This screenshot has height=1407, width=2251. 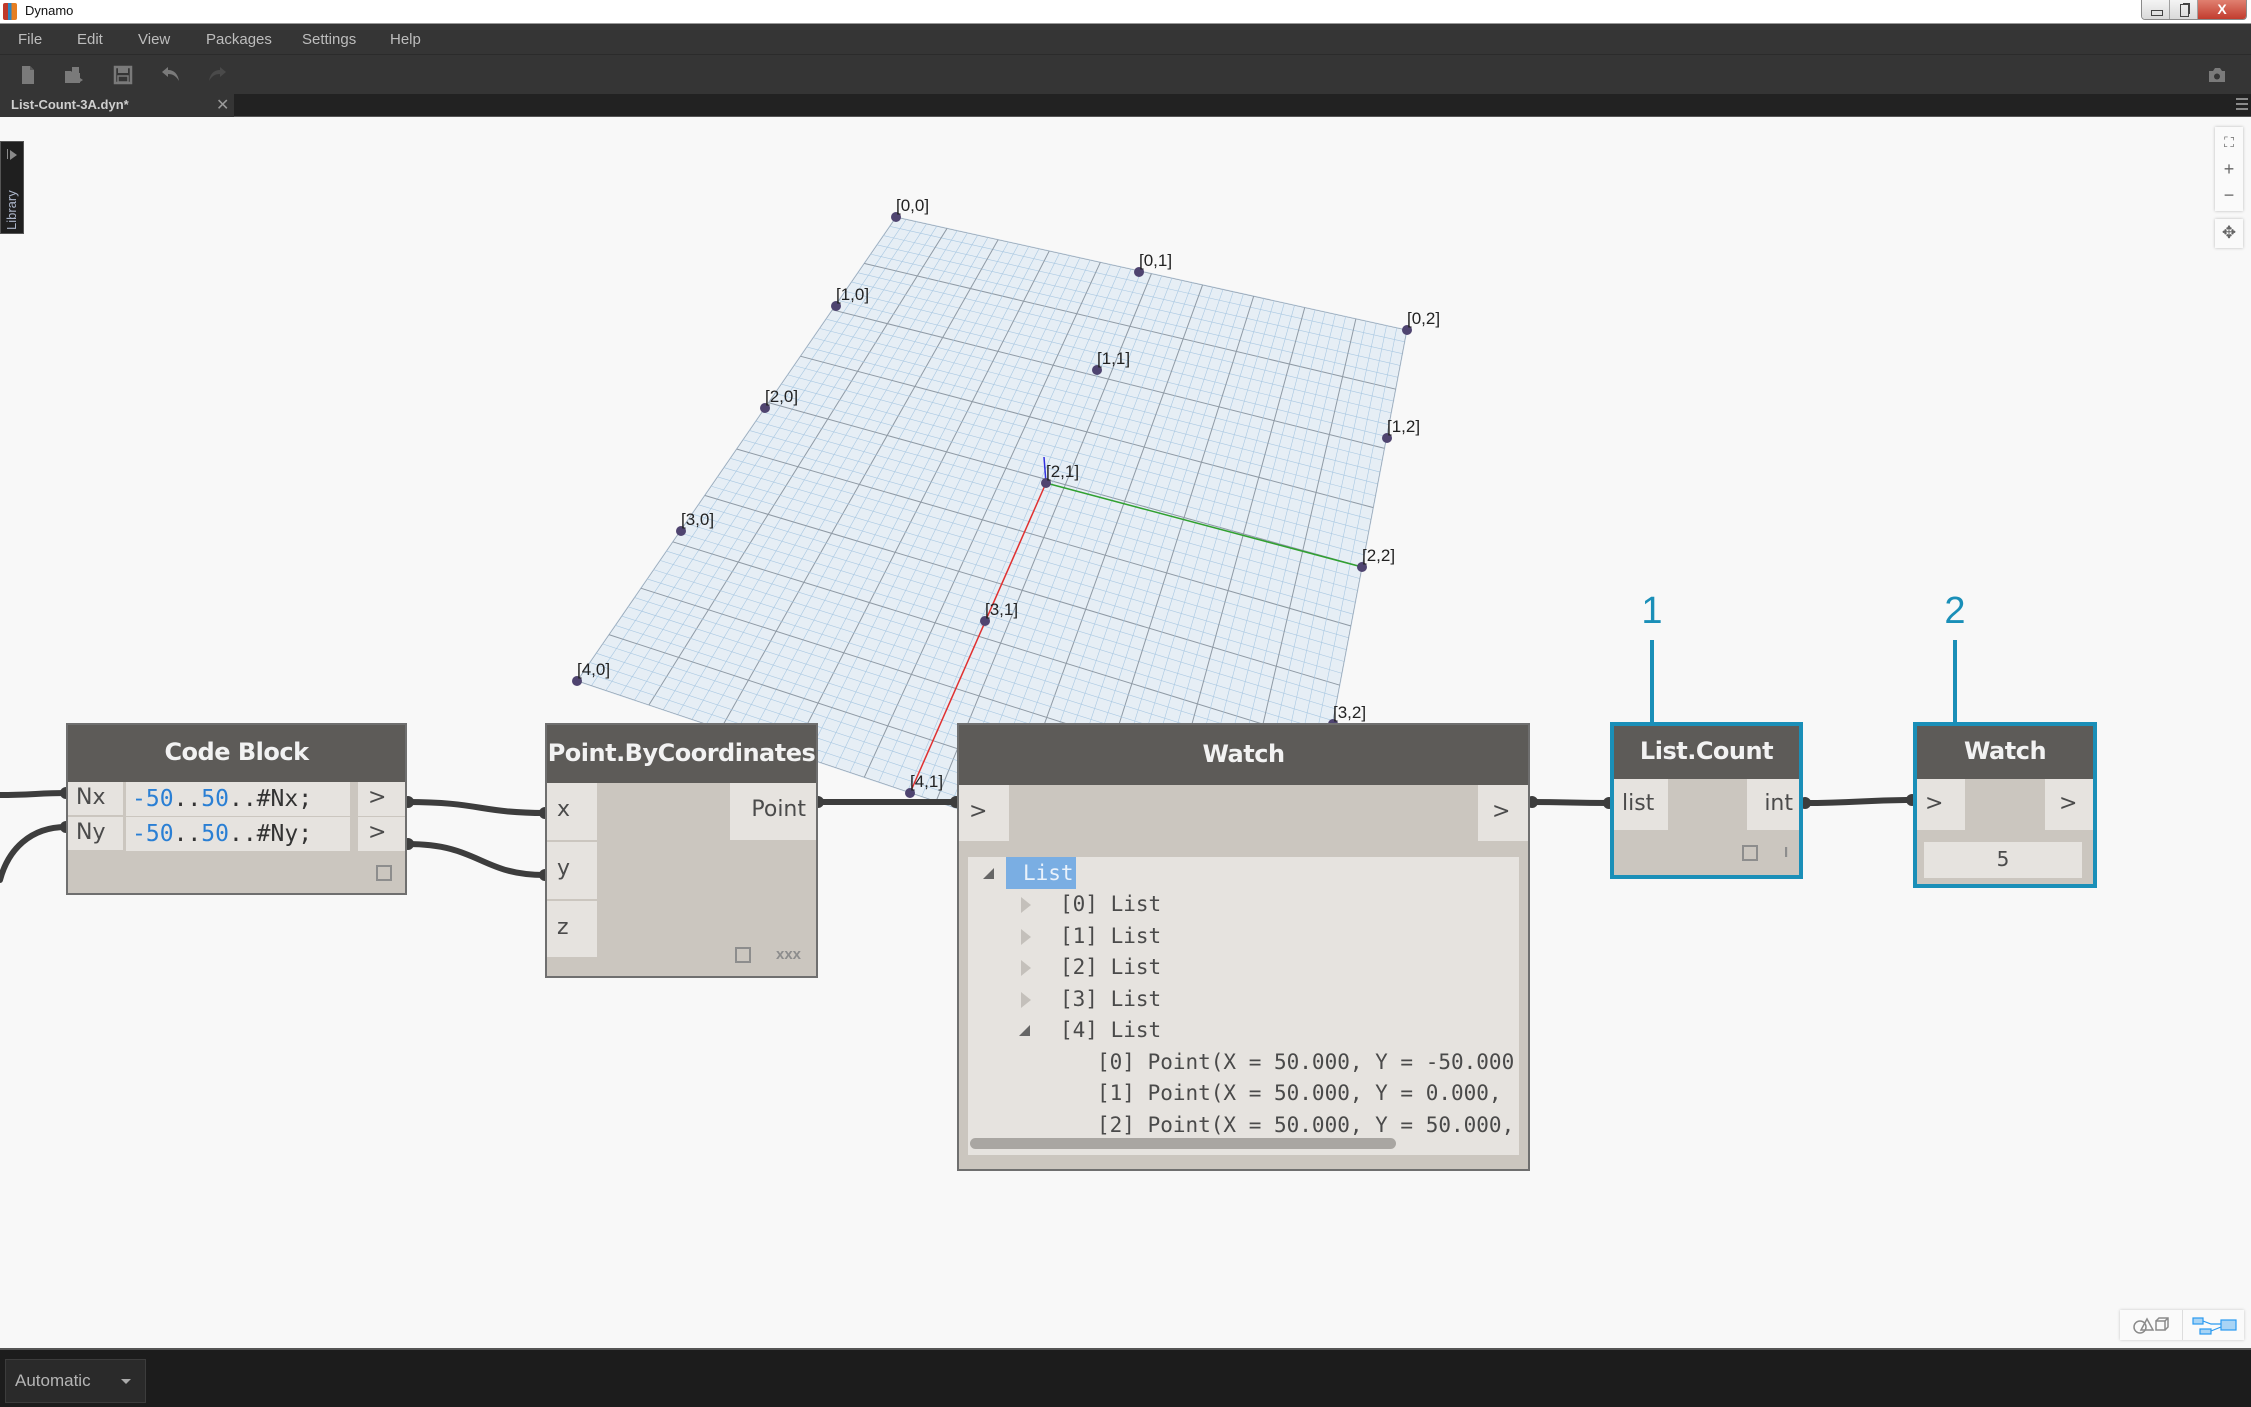 What do you see at coordinates (2156, 9) in the screenshot?
I see `minimize-button` at bounding box center [2156, 9].